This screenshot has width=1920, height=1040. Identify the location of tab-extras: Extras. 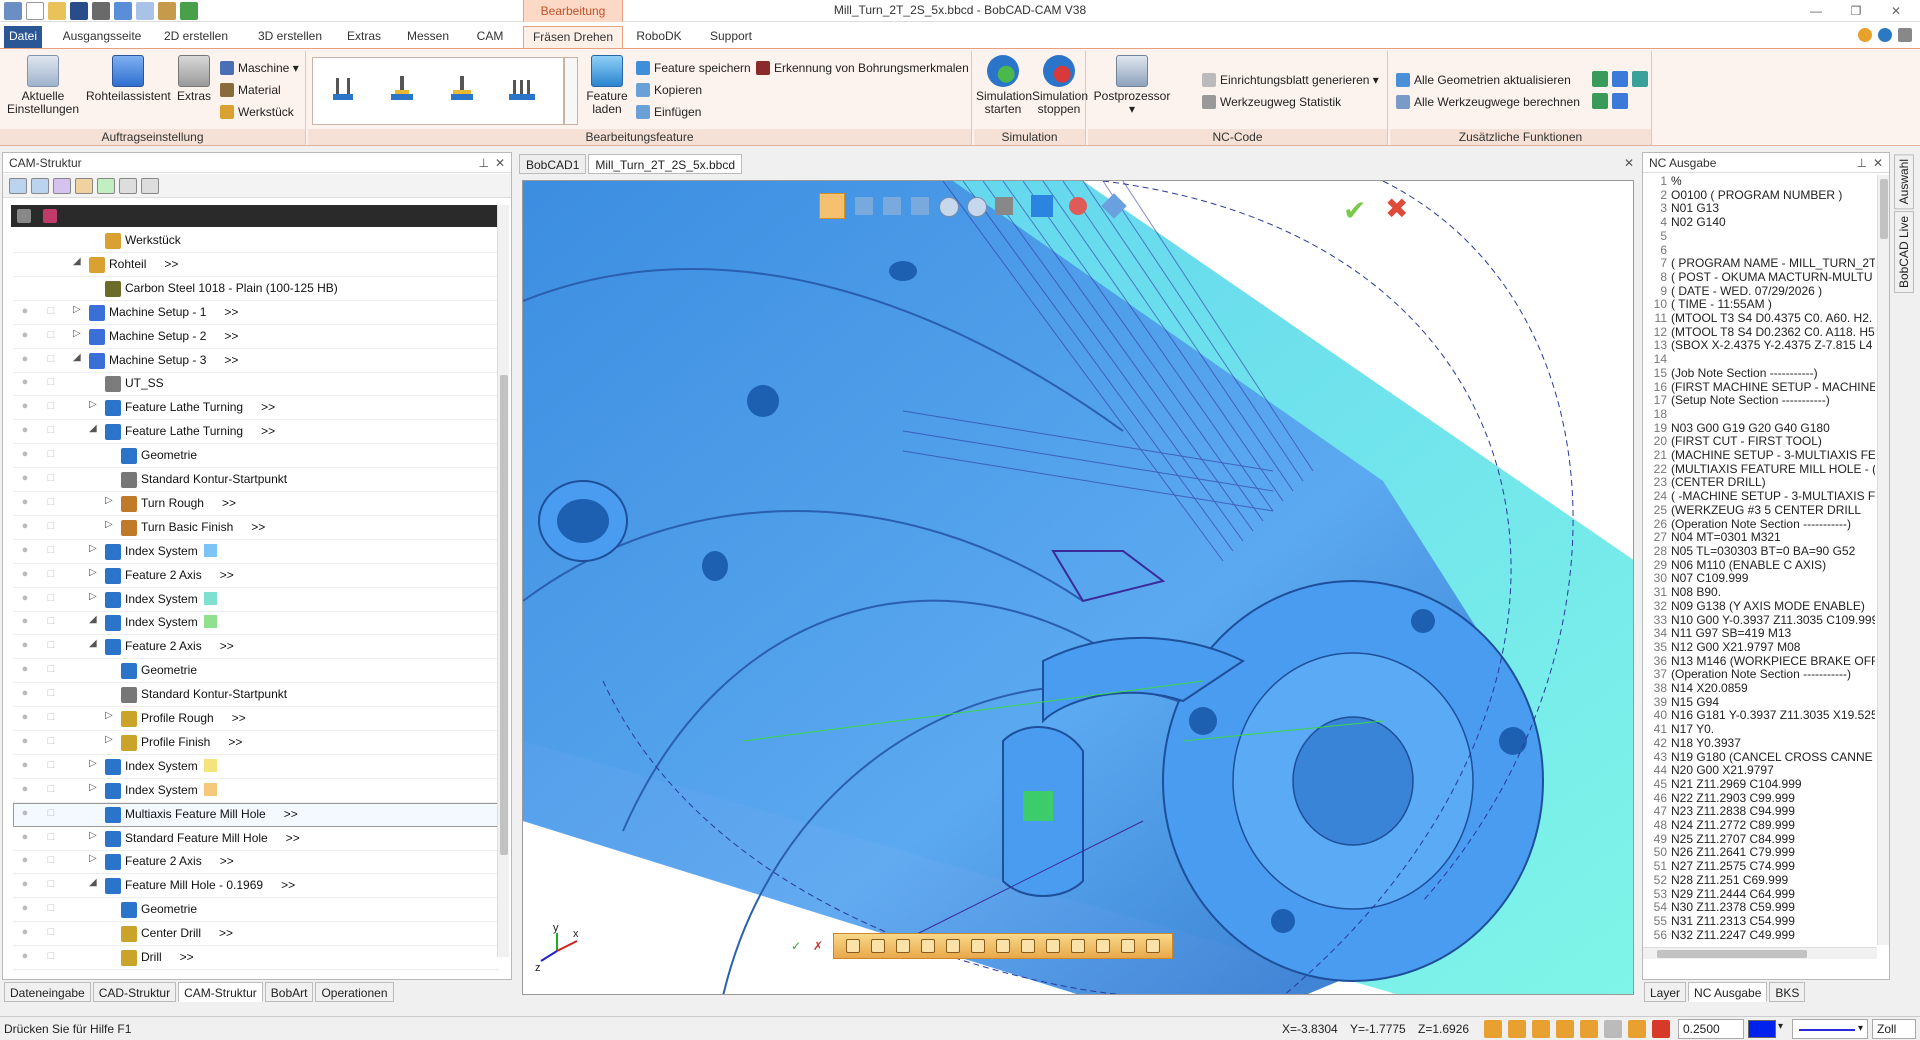
(364, 37).